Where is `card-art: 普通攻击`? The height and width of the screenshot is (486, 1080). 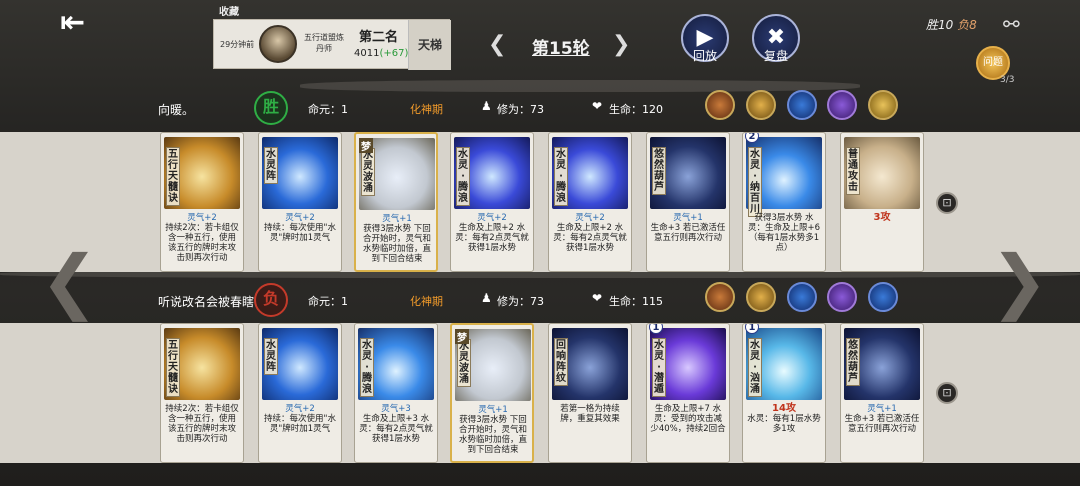
card-art: 普通攻击 is located at coordinates (882, 173).